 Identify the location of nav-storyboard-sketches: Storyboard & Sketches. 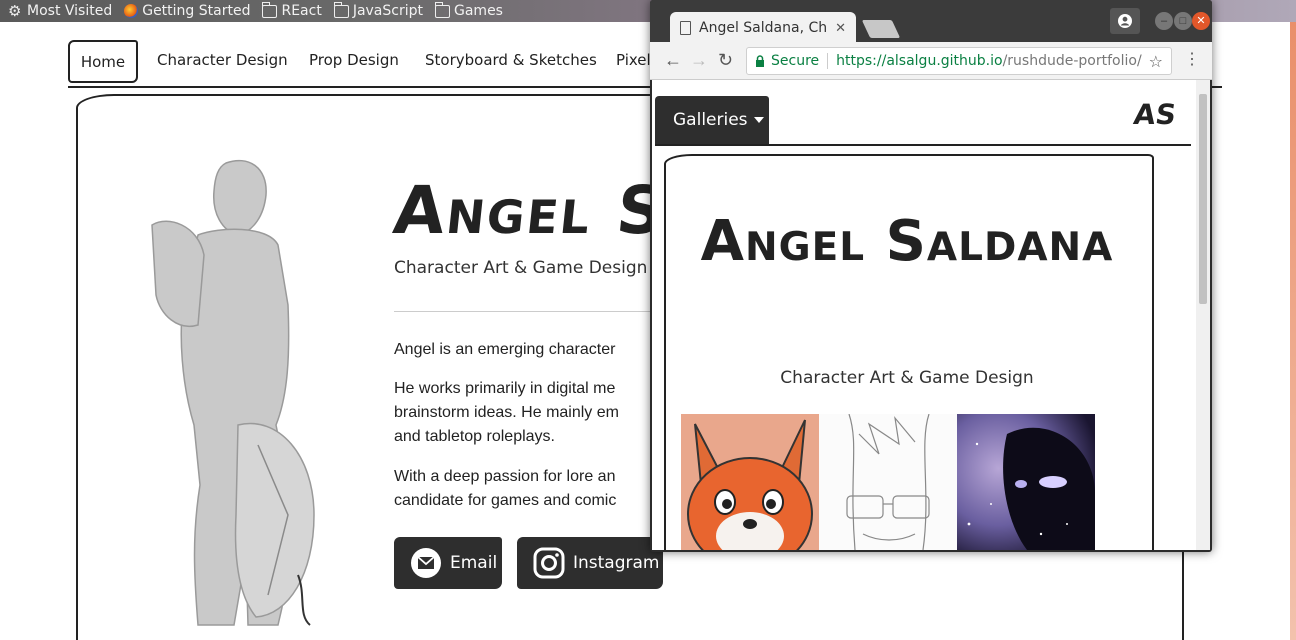
(511, 61).